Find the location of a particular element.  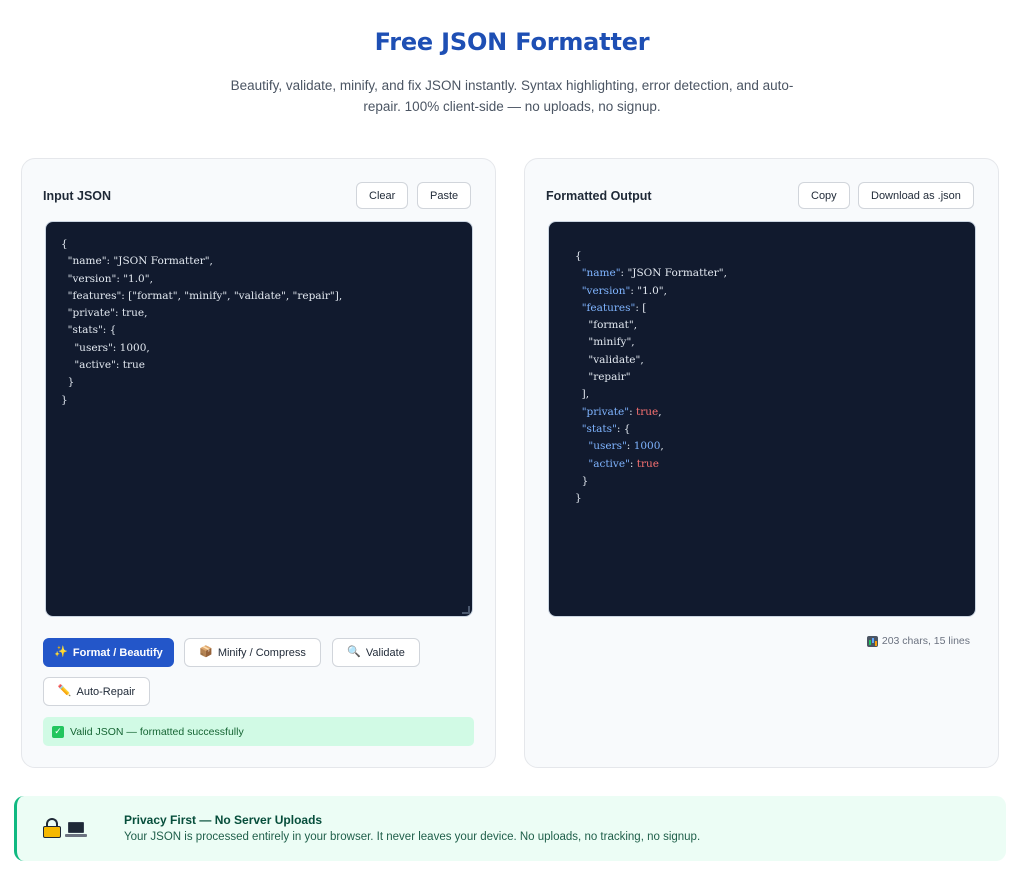

output-line: "validate", is located at coordinates (609, 359).